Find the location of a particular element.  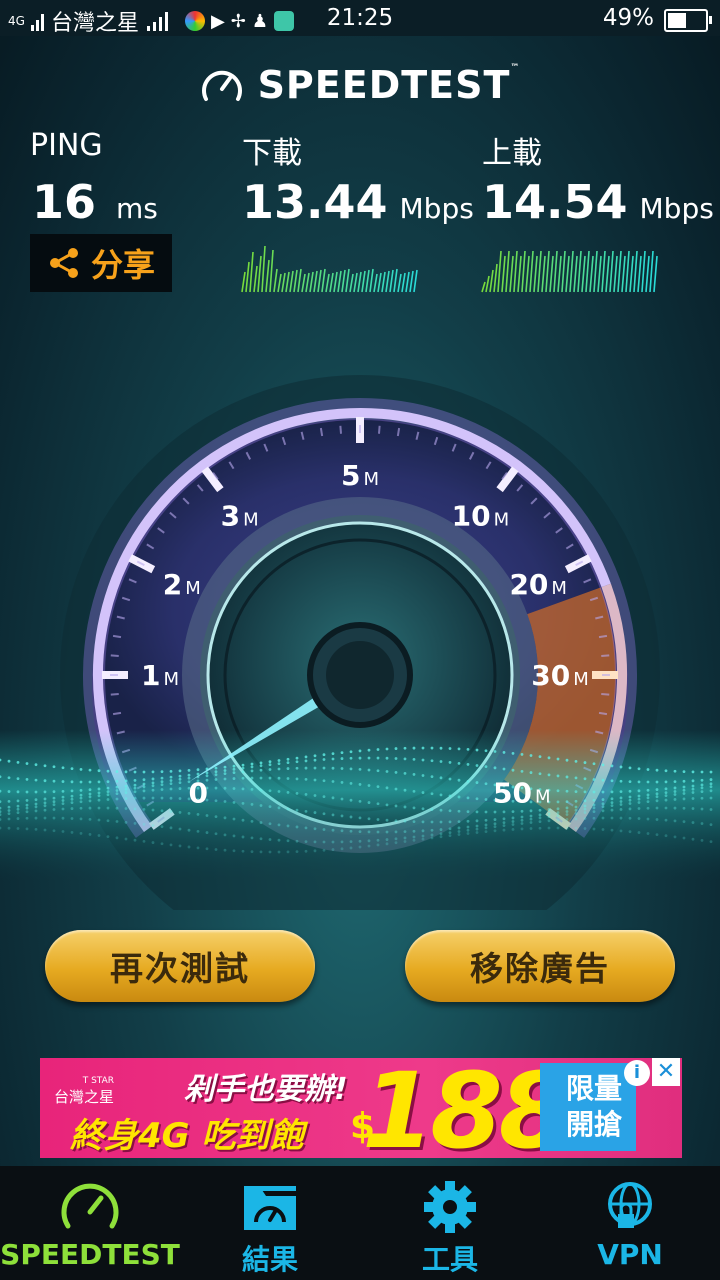

ad-close-icon: ✕ is located at coordinates (666, 1072).